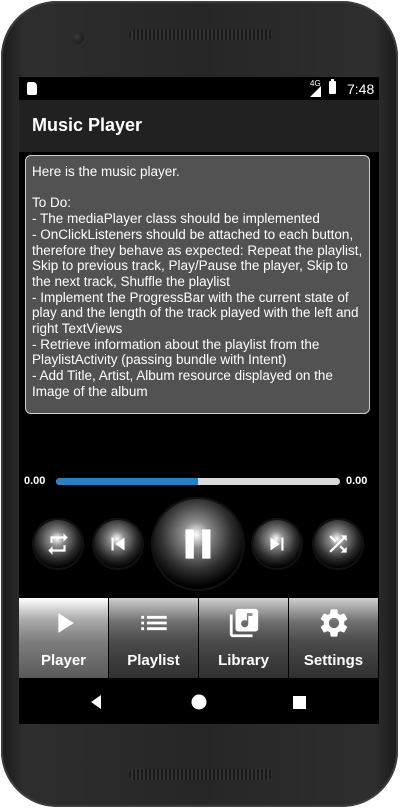  Describe the element at coordinates (333, 623) in the screenshot. I see `gear-icon` at that location.